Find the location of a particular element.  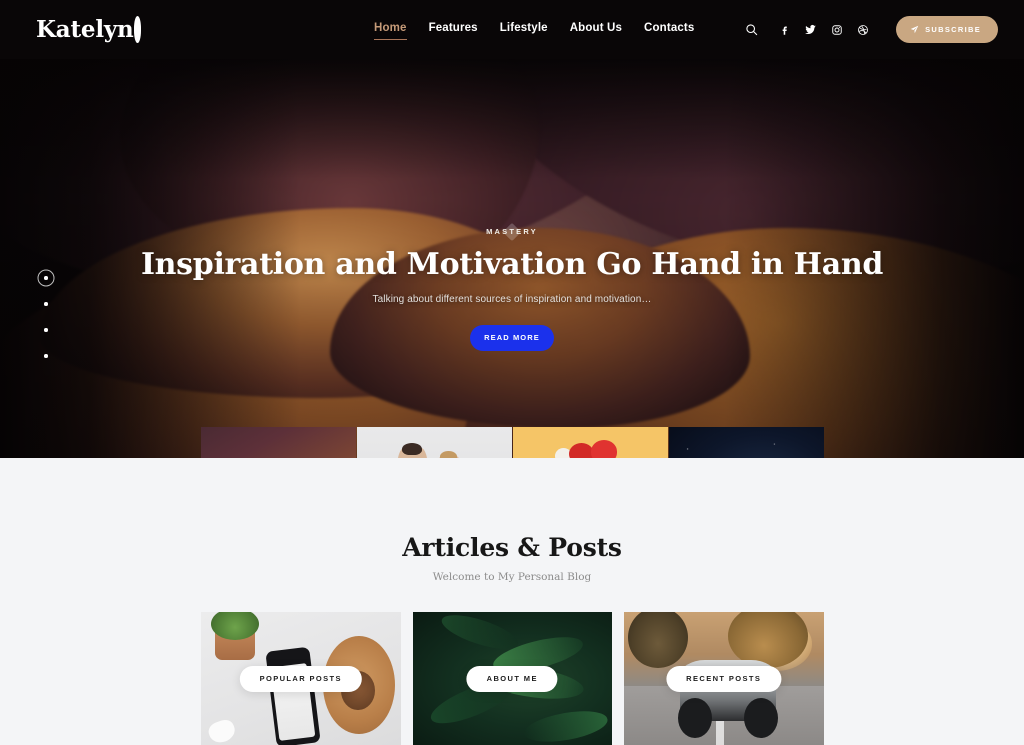

site-logo: Katelyn. is located at coordinates (89, 29).